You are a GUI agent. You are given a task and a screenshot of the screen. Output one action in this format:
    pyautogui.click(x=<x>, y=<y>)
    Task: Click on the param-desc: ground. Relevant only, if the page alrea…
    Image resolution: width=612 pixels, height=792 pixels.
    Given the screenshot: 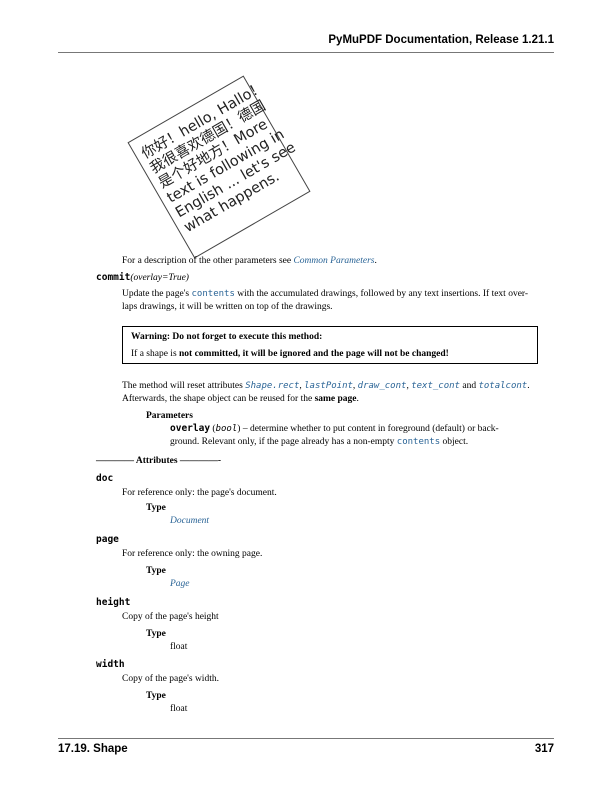 What is the action you would take?
    pyautogui.click(x=283, y=442)
    